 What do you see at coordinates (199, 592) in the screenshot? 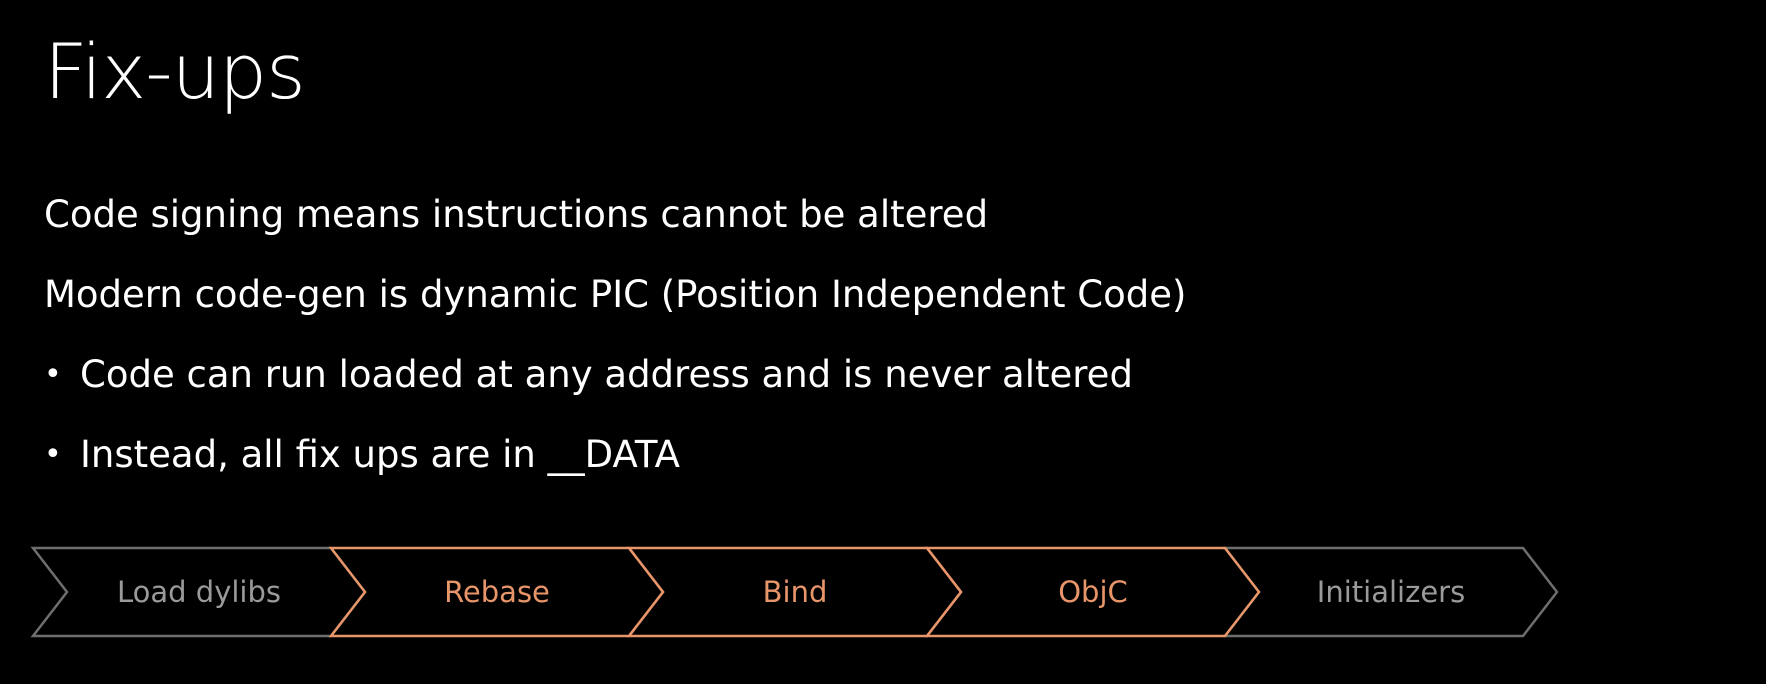
I see `stage-label-load-dylibs: Load dylibs` at bounding box center [199, 592].